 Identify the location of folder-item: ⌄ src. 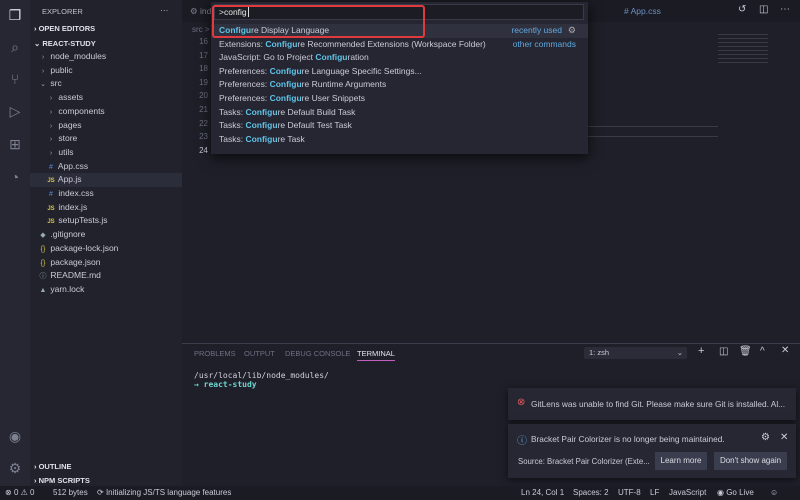
(106, 84).